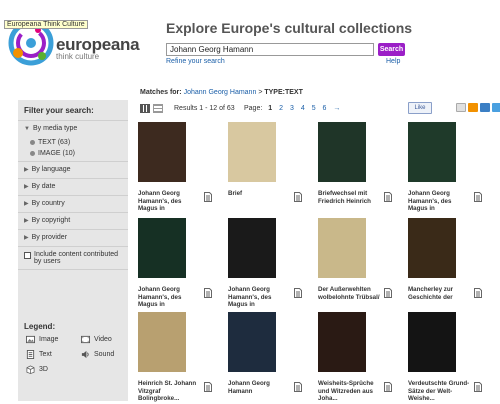  Describe the element at coordinates (349, 293) in the screenshot. I see `result-title: Der Außerwehlten wolbelohnte Trübsal/` at that location.